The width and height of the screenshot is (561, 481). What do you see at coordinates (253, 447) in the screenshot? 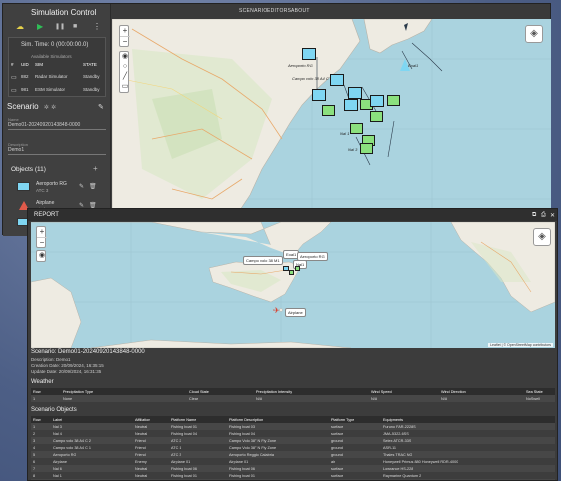
I see `table-cell: Campo Volo 38° N Fly Zone` at bounding box center [253, 447].